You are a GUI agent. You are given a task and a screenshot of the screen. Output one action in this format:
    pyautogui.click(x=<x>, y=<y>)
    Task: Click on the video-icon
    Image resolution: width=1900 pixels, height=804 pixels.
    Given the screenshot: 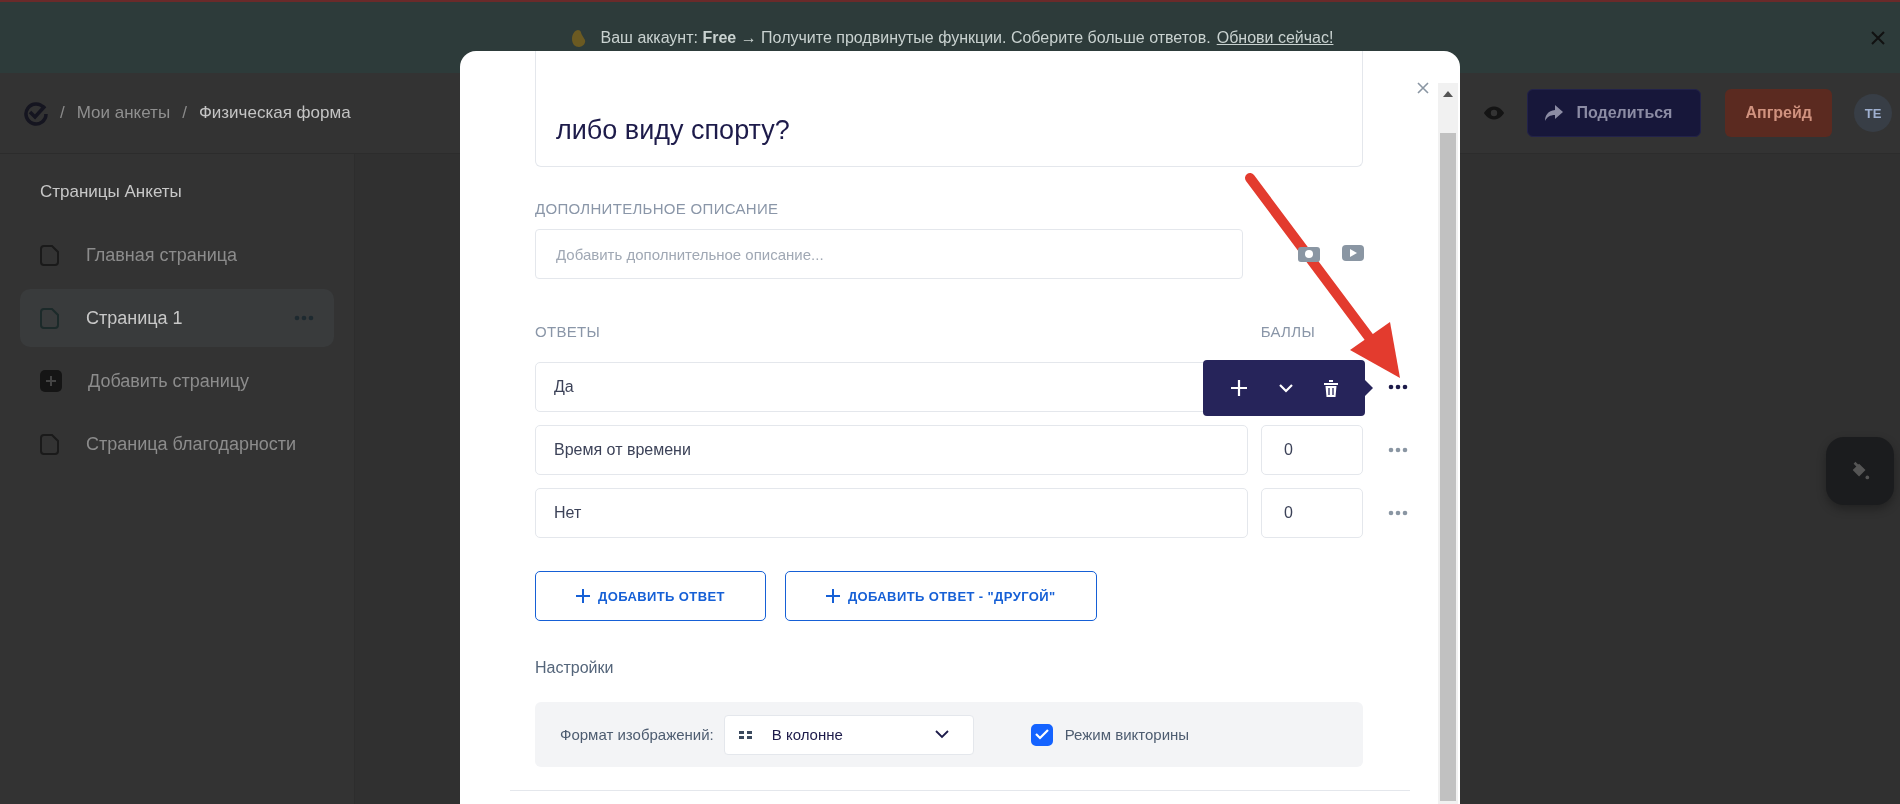 What is the action you would take?
    pyautogui.click(x=1353, y=253)
    